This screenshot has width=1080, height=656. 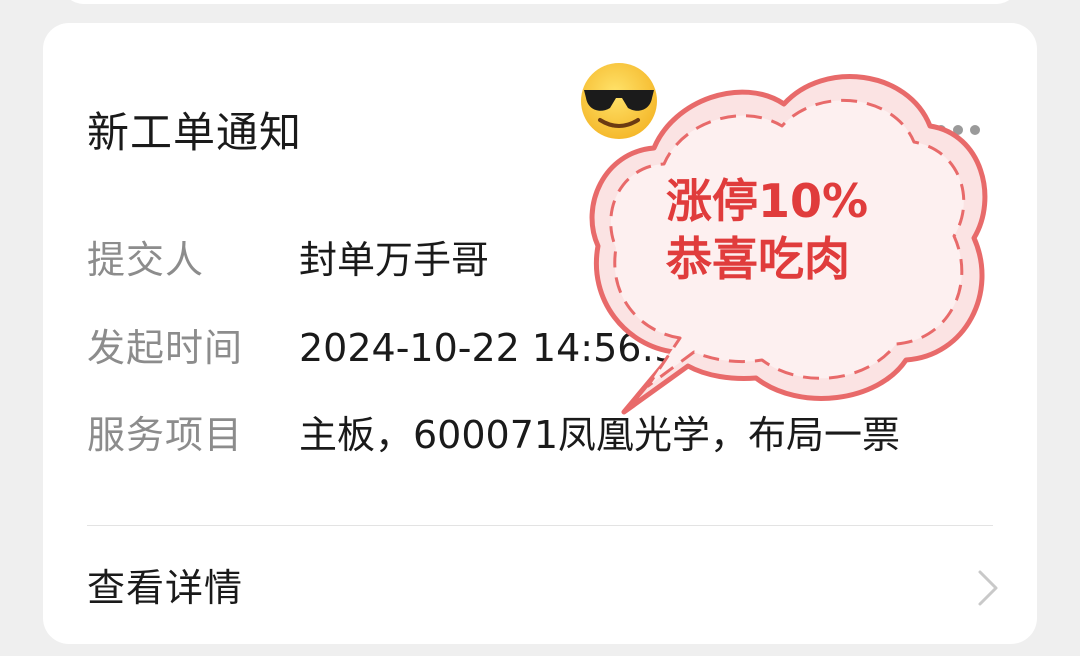 What do you see at coordinates (767, 230) in the screenshot?
I see `sticker-text: 涨停10% 恭喜吃肉` at bounding box center [767, 230].